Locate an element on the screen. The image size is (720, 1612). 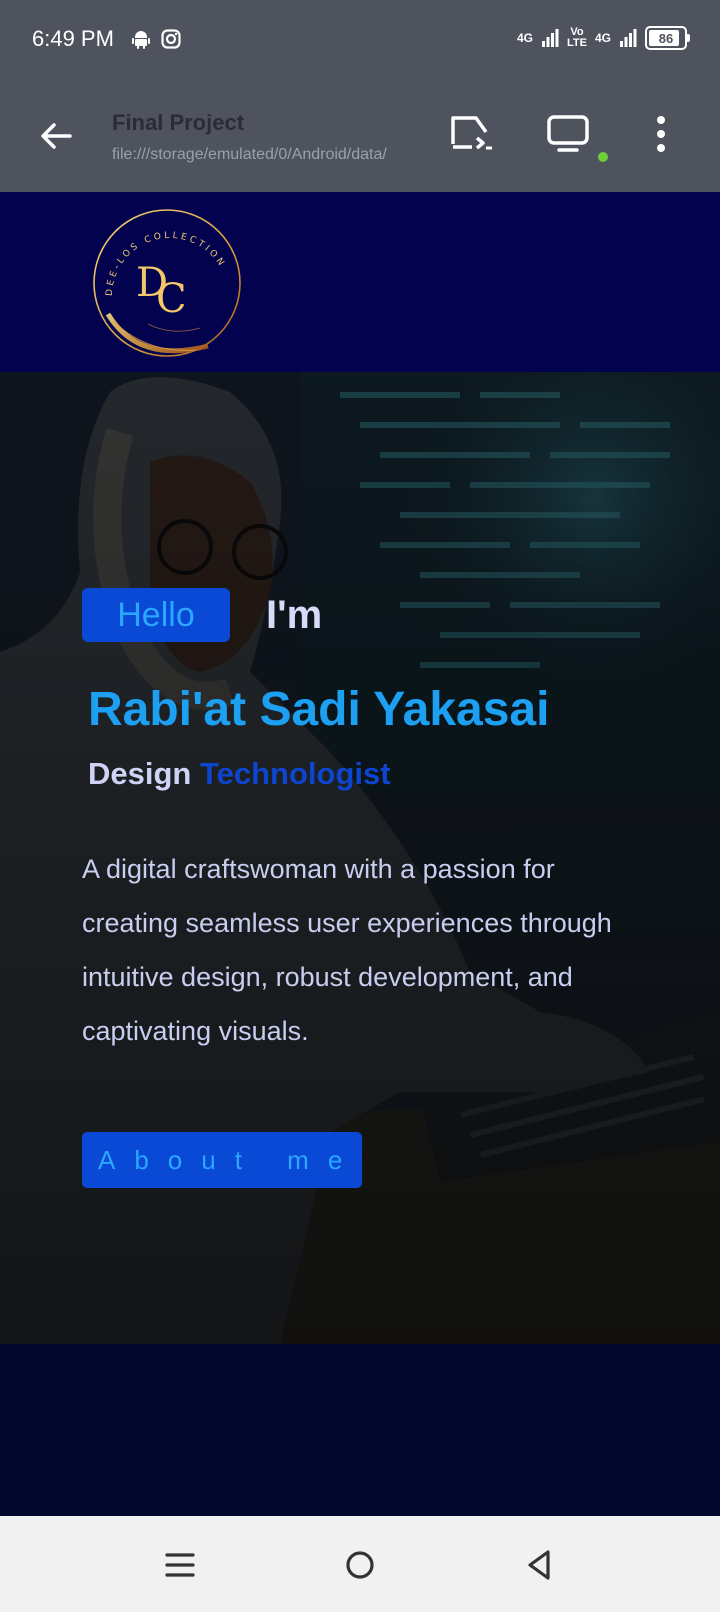
back-arrow-icon is located at coordinates (56, 136).